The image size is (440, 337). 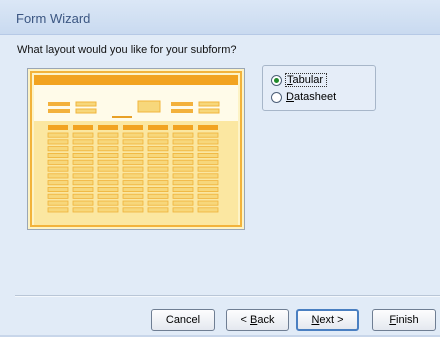 I want to click on button-area-separator, so click(x=227, y=296).